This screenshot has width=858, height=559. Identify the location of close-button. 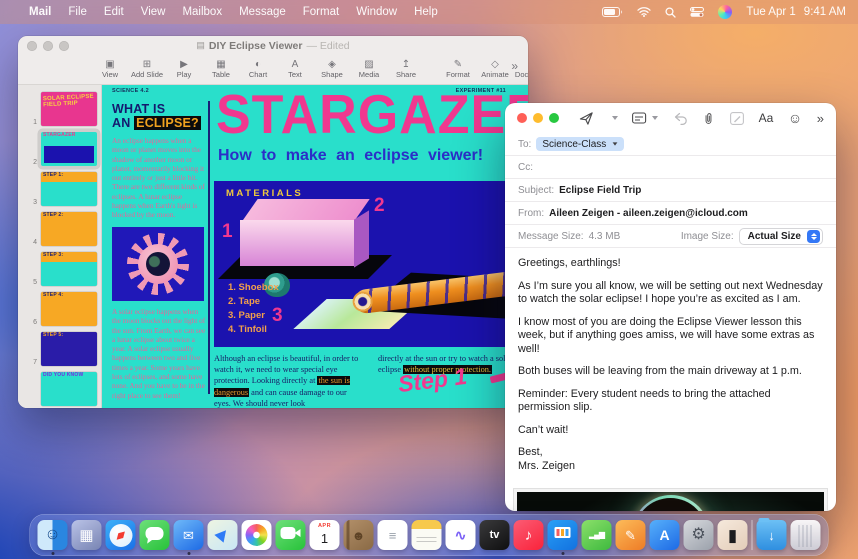
(522, 118).